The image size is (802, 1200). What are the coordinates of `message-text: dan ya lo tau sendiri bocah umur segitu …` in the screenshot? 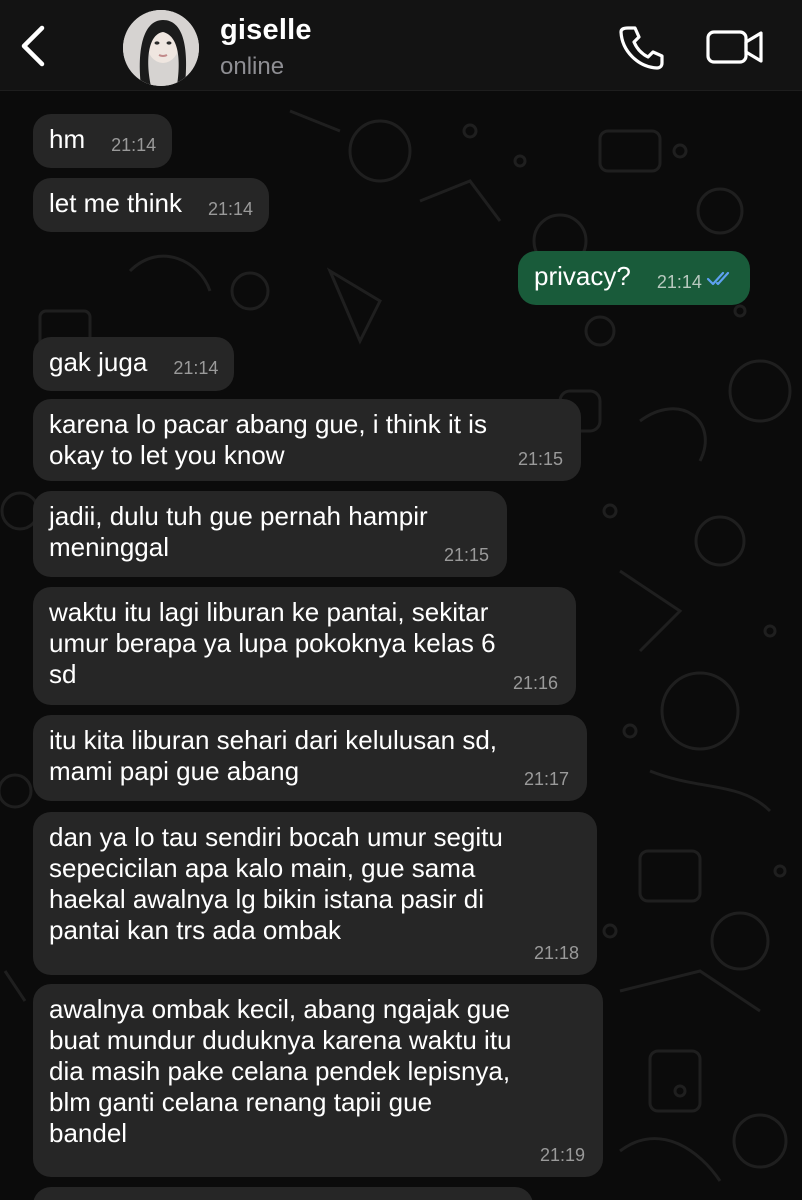 It's located at (276, 883).